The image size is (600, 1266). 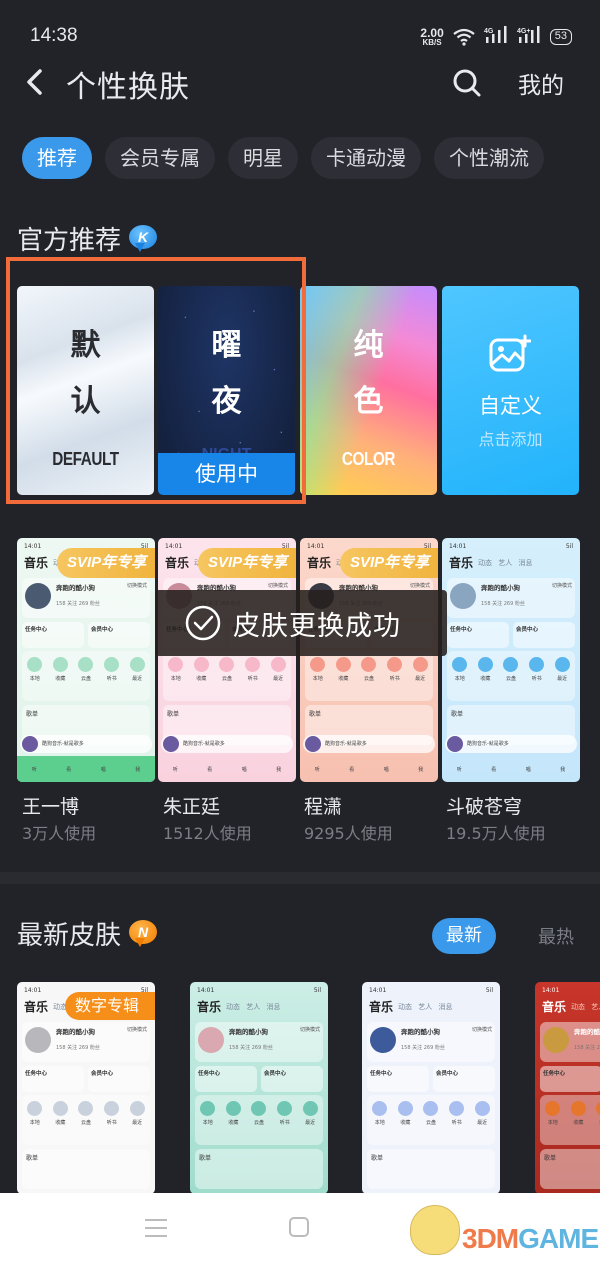 I want to click on watermark-logo: 3DMGAME, so click(x=505, y=1233).